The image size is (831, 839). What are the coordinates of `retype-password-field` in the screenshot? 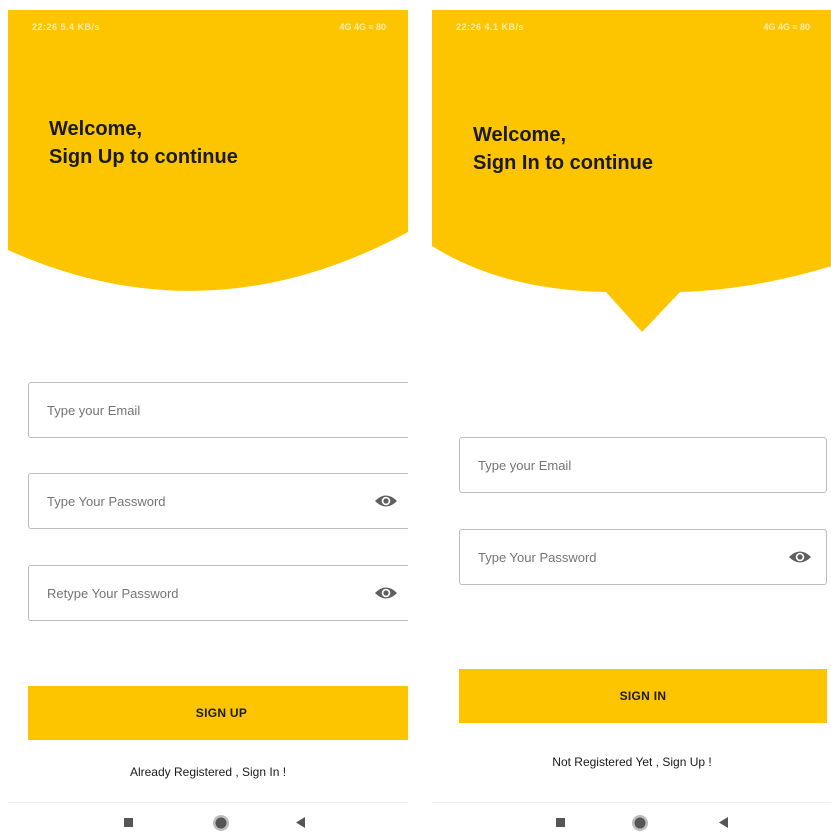 It's located at (218, 593).